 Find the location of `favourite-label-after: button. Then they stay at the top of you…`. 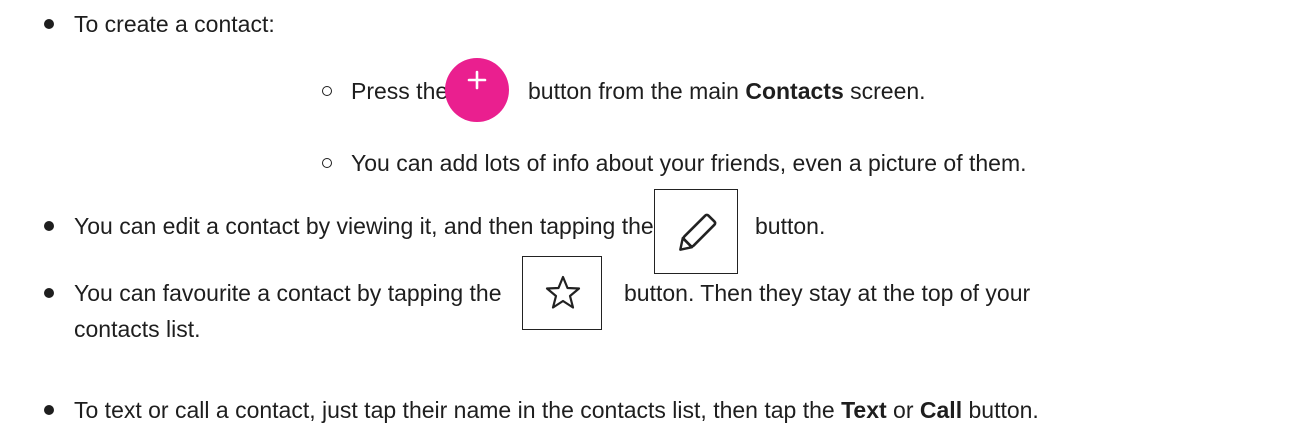

favourite-label-after: button. Then they stay at the top of you… is located at coordinates (827, 293).